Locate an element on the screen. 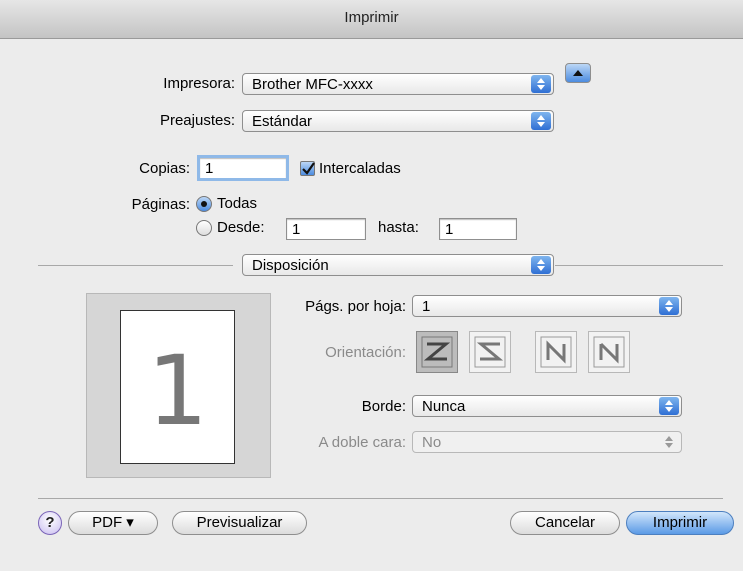  pages-from-value: 1 is located at coordinates (296, 229).